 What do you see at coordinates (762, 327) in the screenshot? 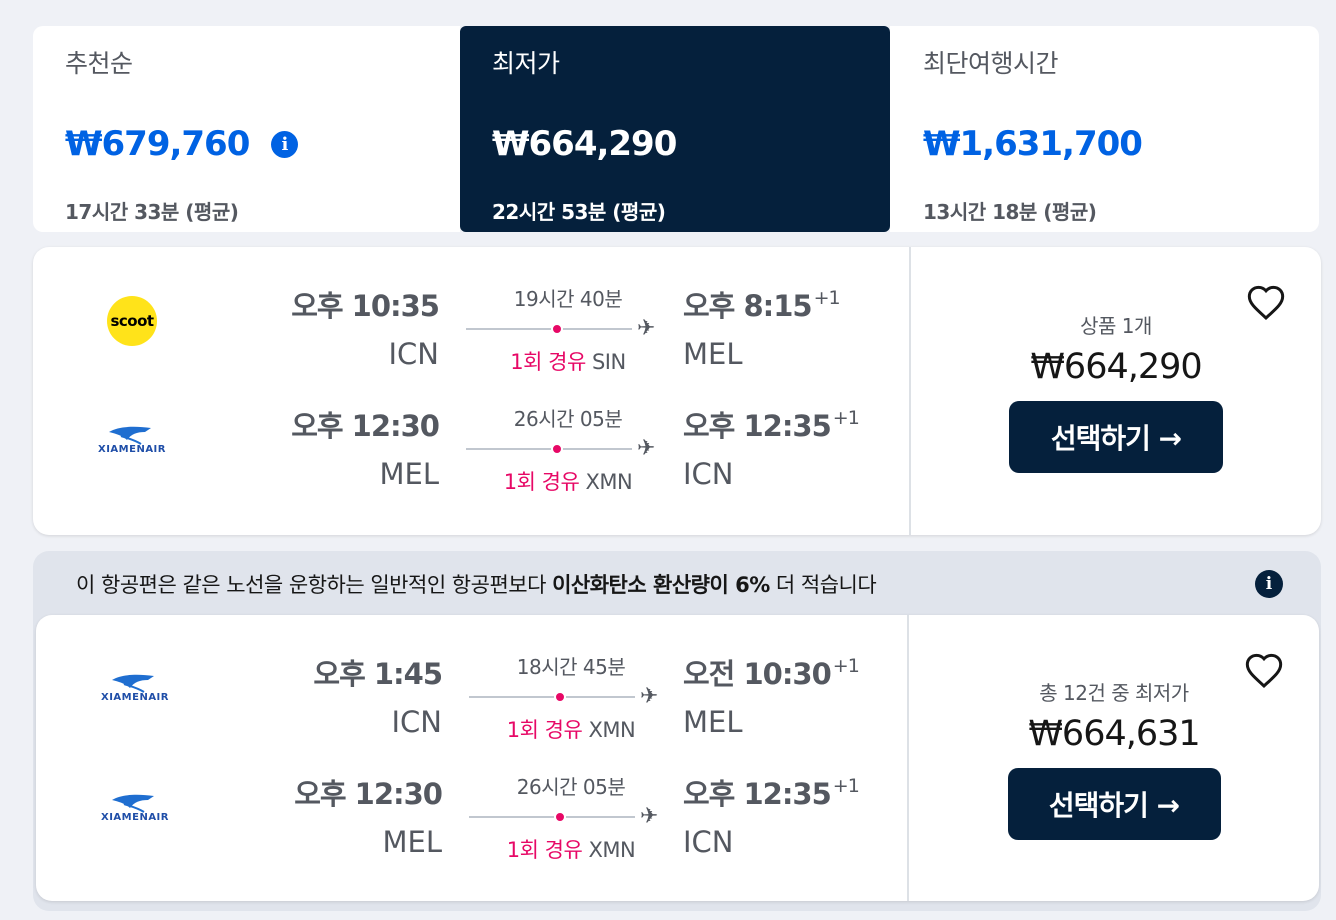
I see `arrival: 오후 8:15 +1 MEL` at bounding box center [762, 327].